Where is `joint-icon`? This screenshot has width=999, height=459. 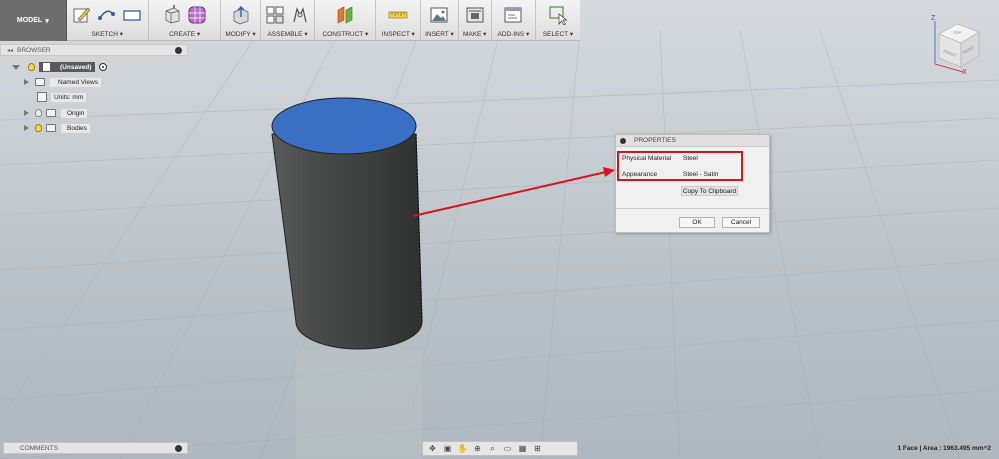
joint-icon is located at coordinates (300, 15).